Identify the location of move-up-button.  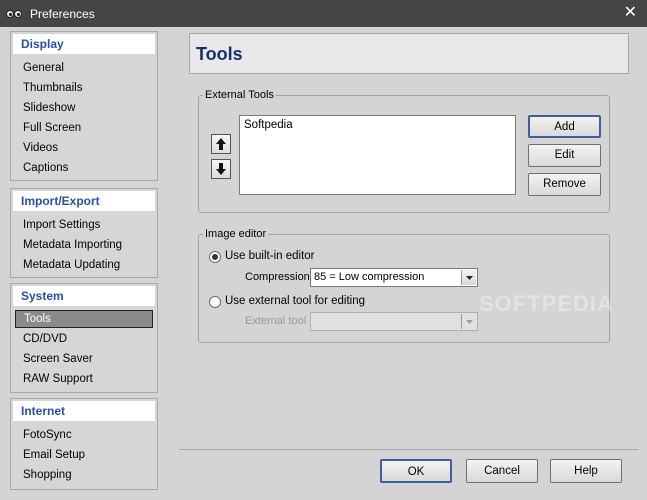
(221, 144).